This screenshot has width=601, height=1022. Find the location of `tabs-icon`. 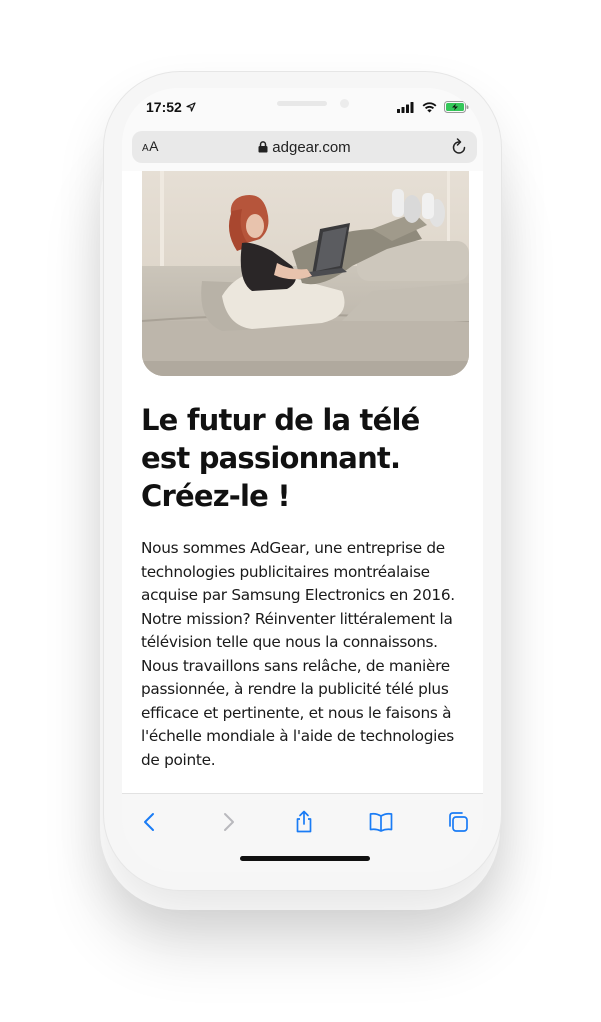

tabs-icon is located at coordinates (458, 822).